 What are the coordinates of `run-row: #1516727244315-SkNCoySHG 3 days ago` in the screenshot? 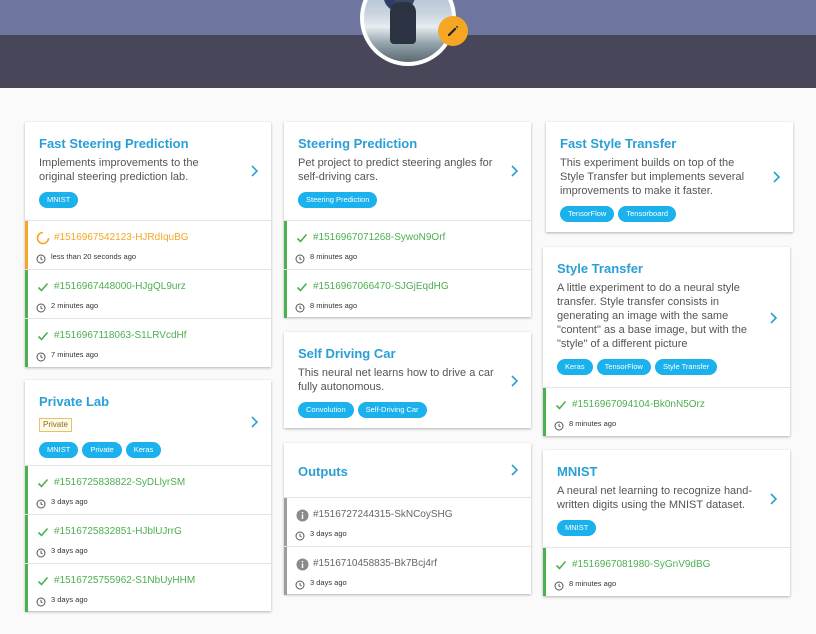 It's located at (407, 521).